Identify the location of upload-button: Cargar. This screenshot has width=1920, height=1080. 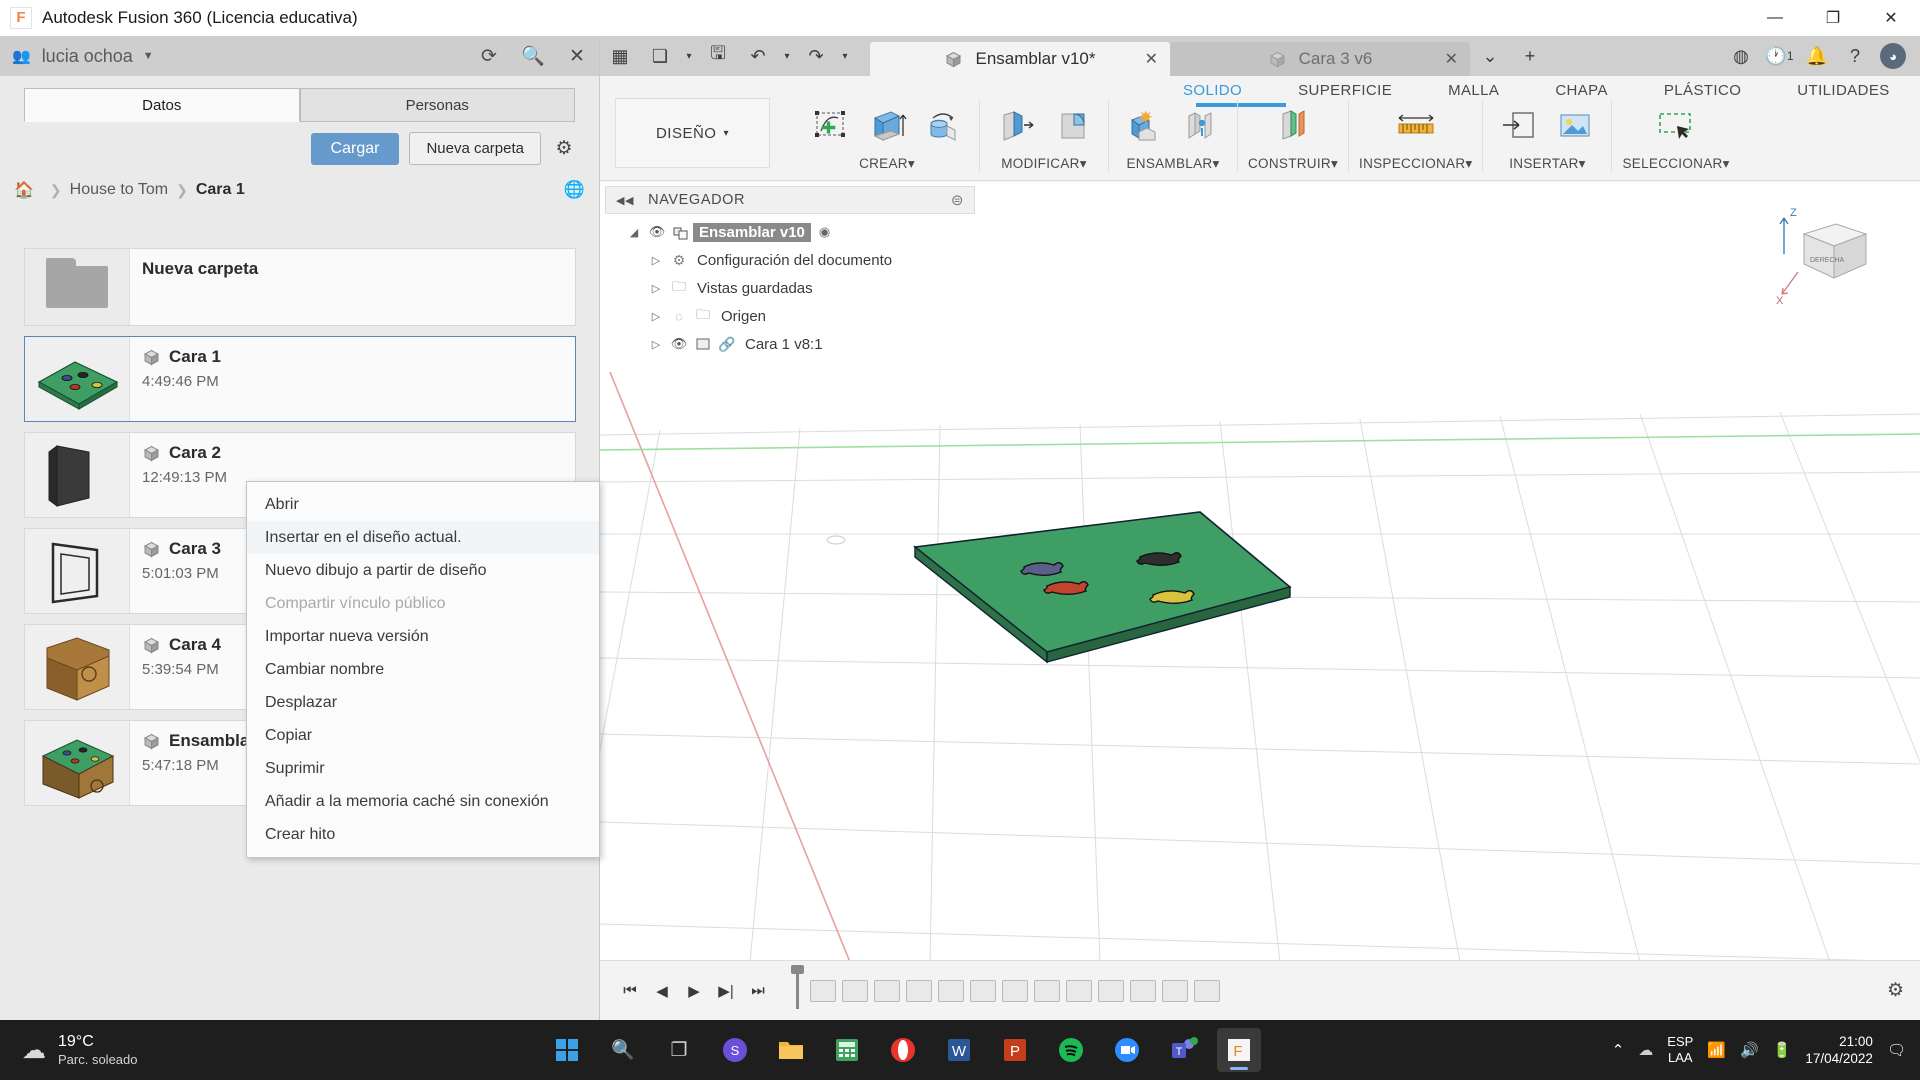
(355, 148).